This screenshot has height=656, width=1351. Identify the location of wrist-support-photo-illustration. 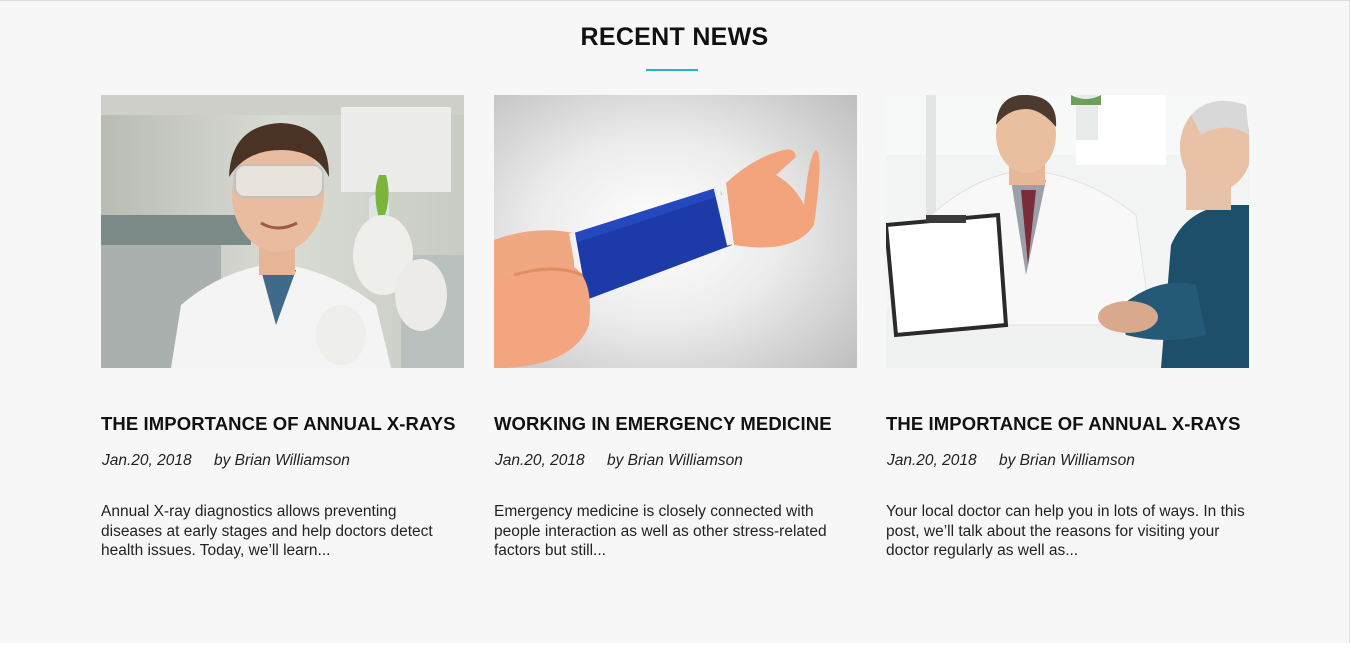
(675, 231).